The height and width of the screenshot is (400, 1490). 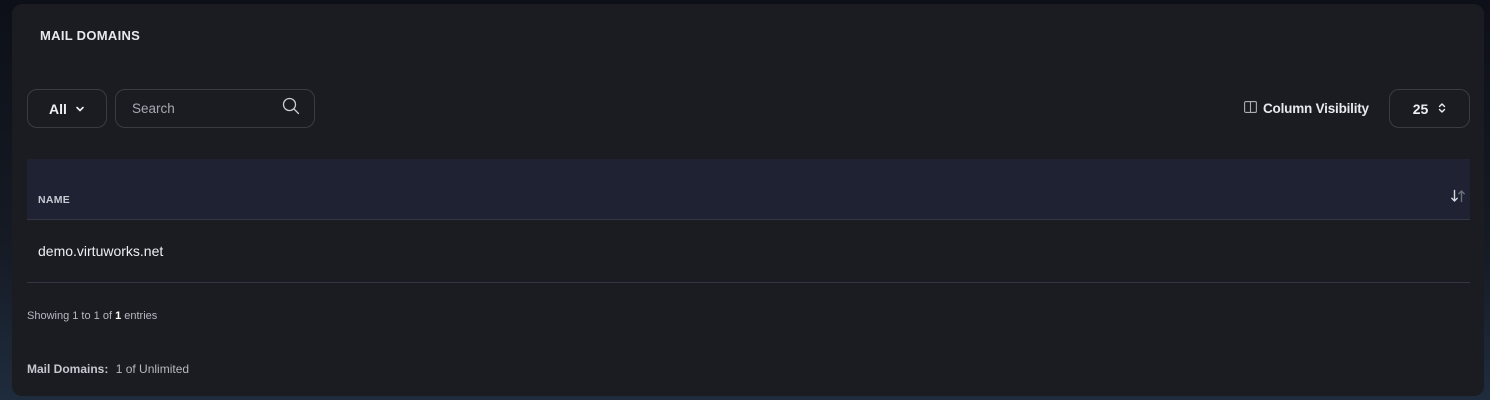 What do you see at coordinates (1316, 108) in the screenshot?
I see `column-visibility-label: Column Visibility` at bounding box center [1316, 108].